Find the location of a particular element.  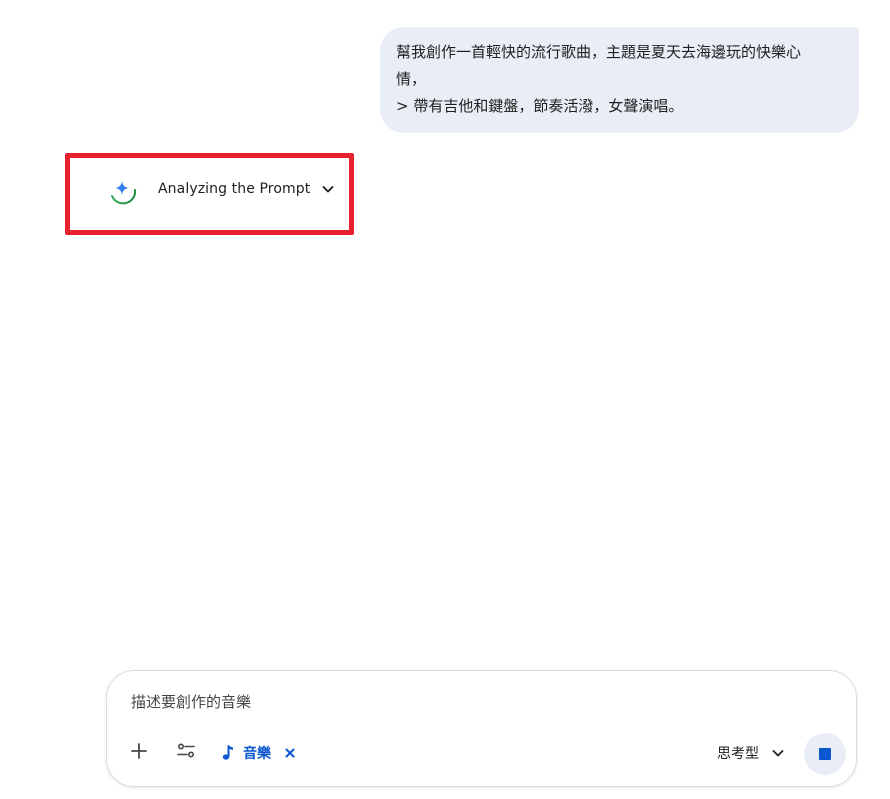

music-chip-label: 音樂 is located at coordinates (257, 754).